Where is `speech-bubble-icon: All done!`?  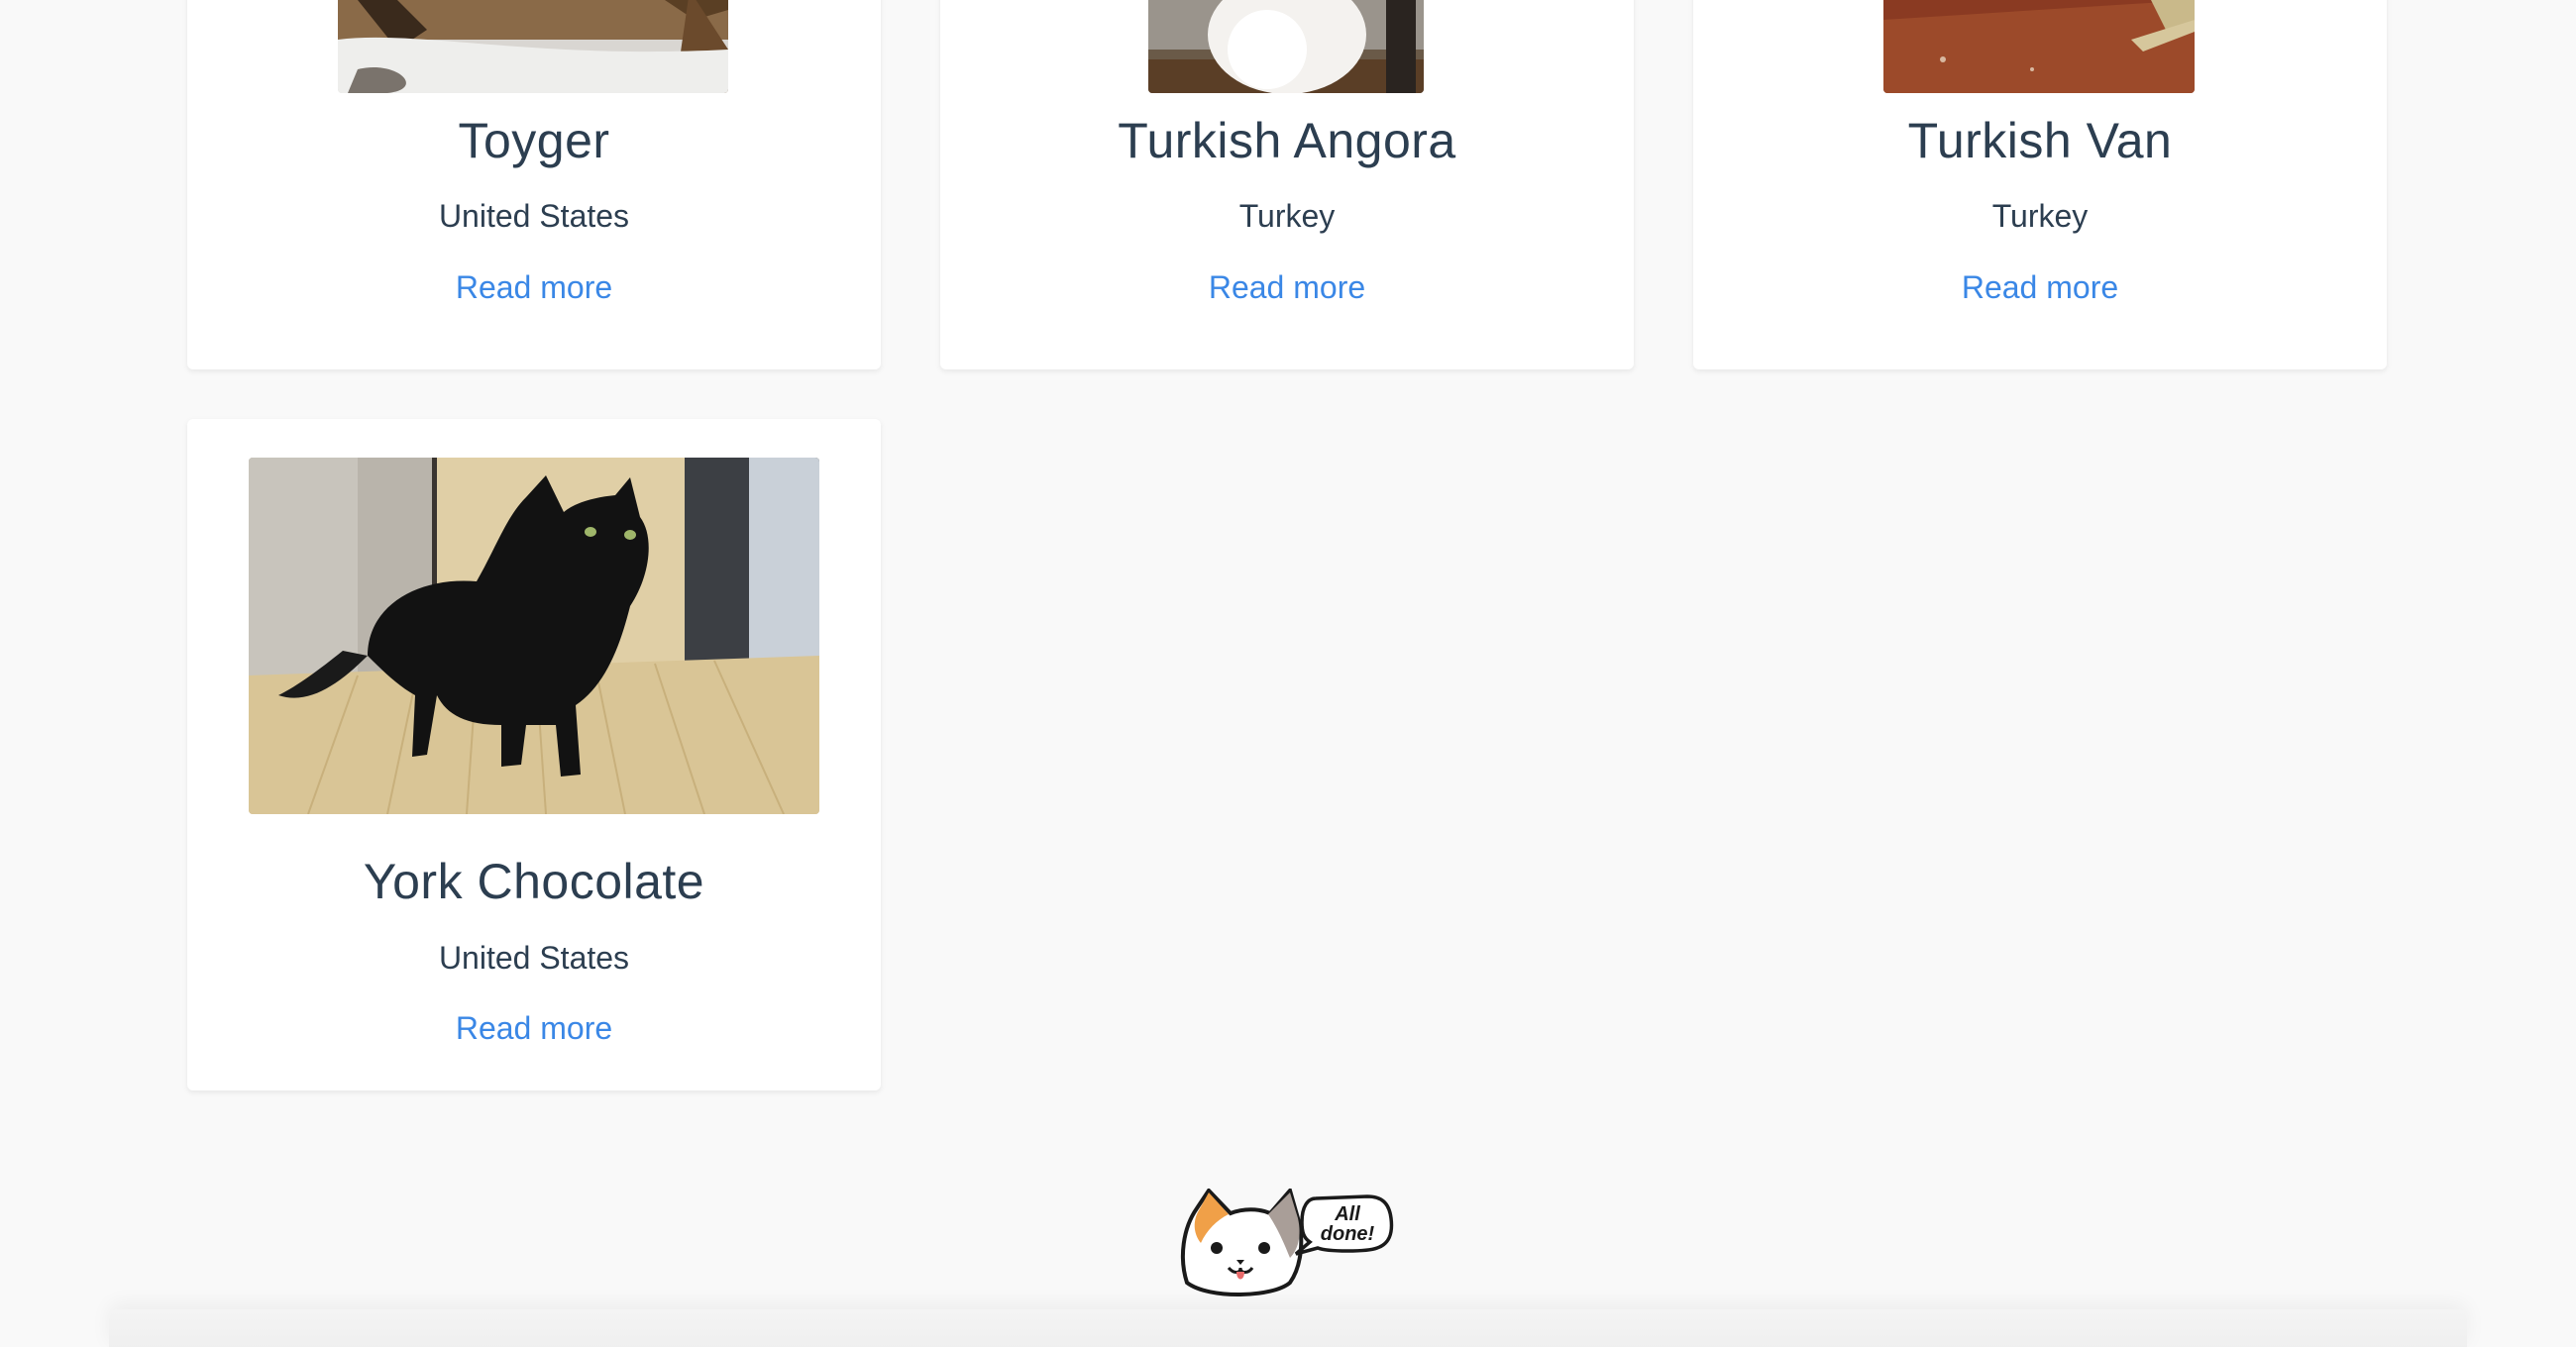 speech-bubble-icon: All done! is located at coordinates (1344, 1225).